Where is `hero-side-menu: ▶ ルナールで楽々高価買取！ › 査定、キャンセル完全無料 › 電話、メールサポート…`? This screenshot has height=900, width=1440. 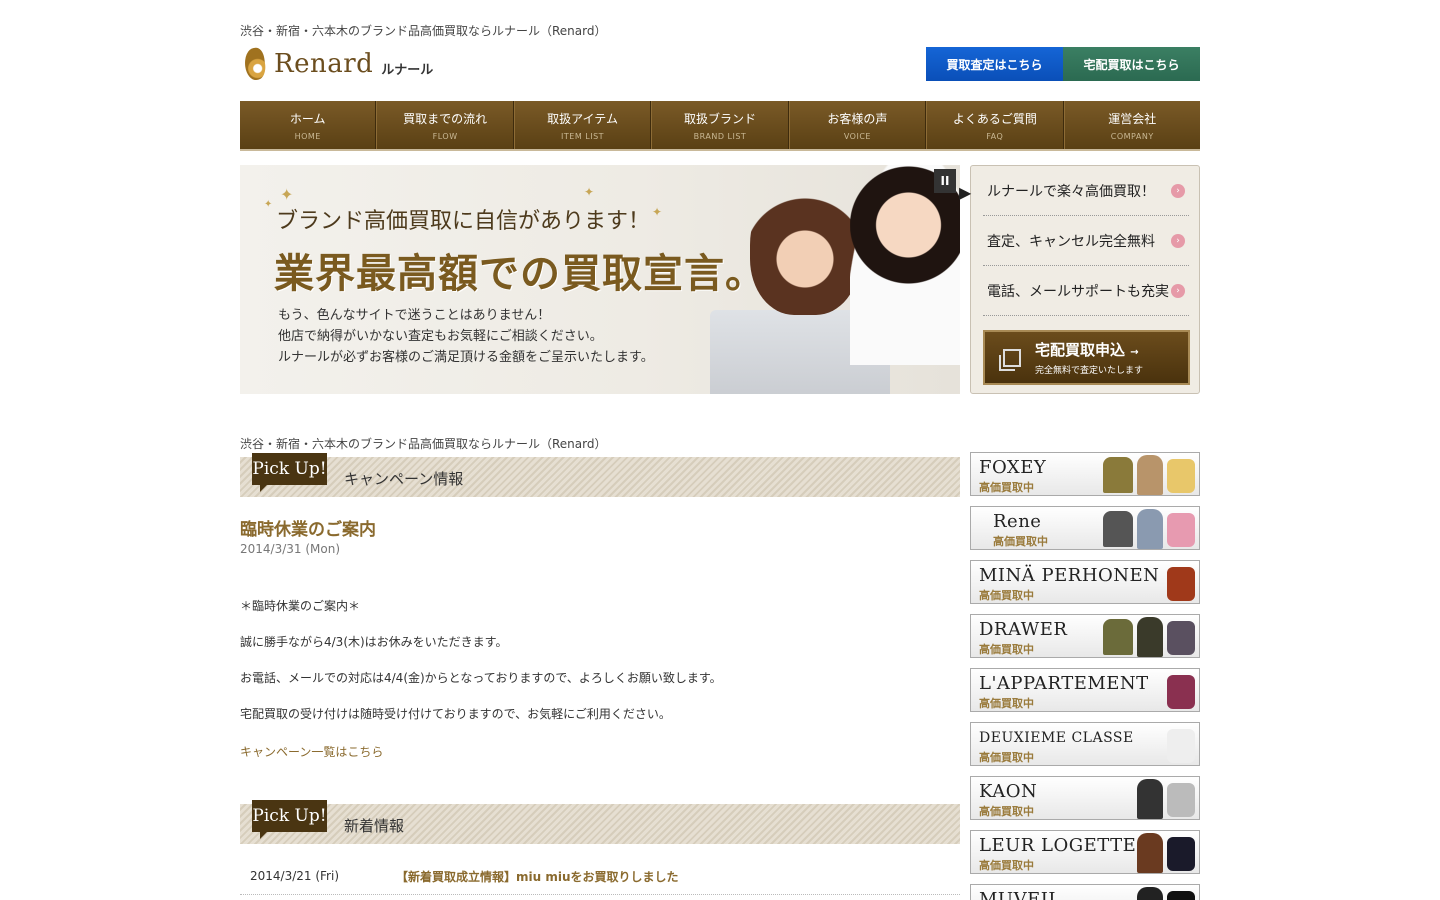
hero-side-menu: ▶ ルナールで楽々高価買取！ › 査定、キャンセル完全無料 › 電話、メールサポート… is located at coordinates (1079, 279).